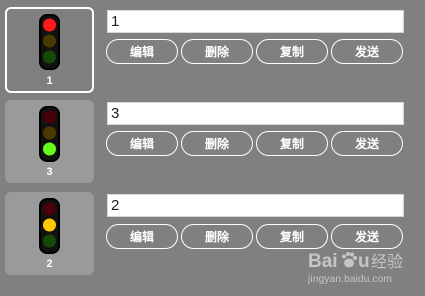 The image size is (425, 296). I want to click on svg-text: 经验, so click(387, 261).